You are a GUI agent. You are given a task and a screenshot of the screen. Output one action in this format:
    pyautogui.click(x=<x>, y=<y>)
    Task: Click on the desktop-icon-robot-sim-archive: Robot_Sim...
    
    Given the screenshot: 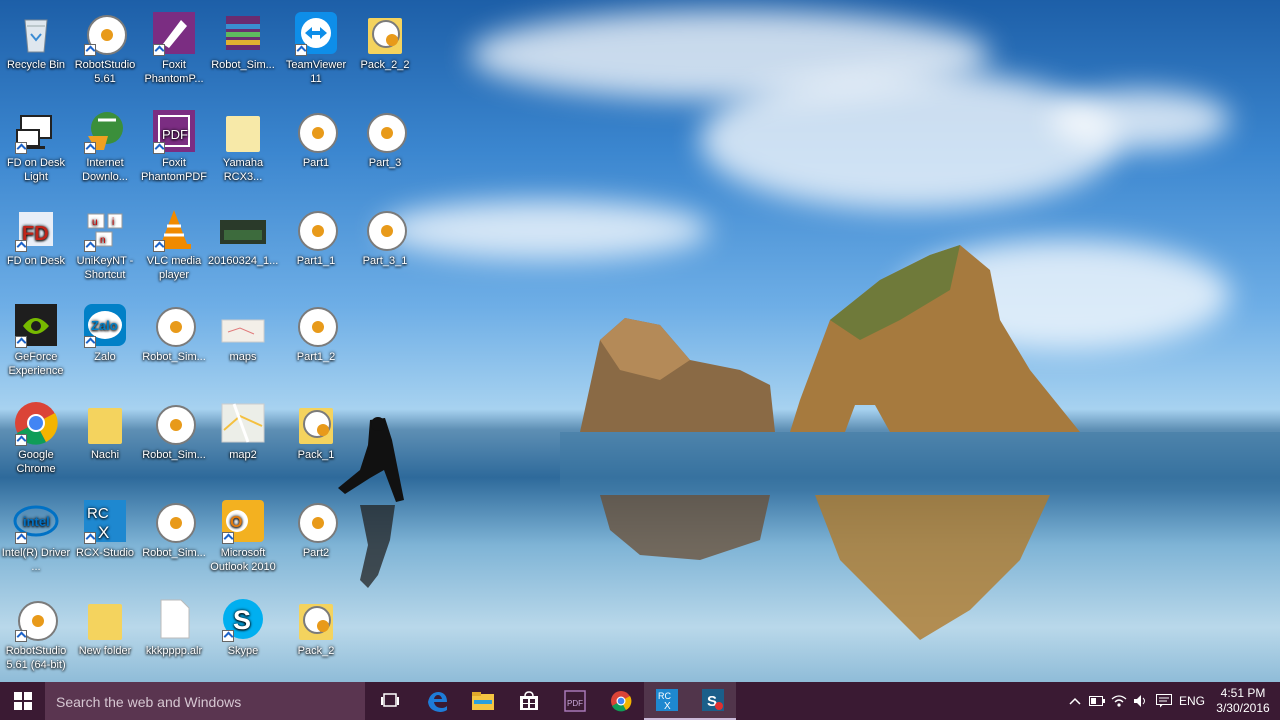 What is the action you would take?
    pyautogui.click(x=243, y=50)
    